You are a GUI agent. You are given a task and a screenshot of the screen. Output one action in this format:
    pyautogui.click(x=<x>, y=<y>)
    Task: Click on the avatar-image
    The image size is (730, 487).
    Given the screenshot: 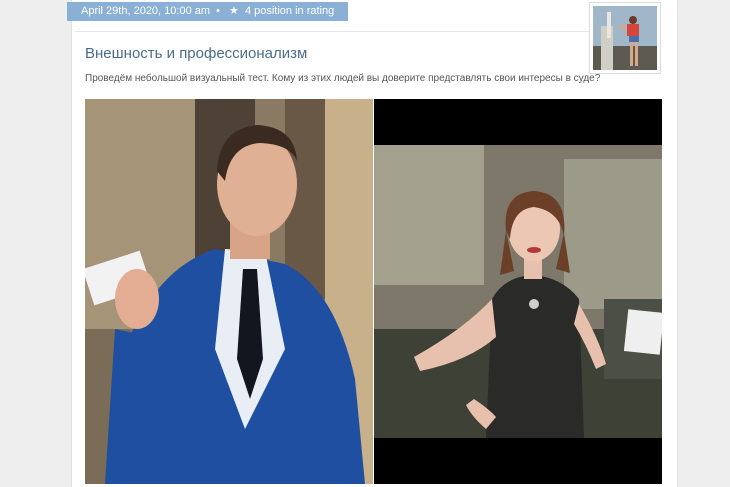 What is the action you would take?
    pyautogui.click(x=625, y=38)
    